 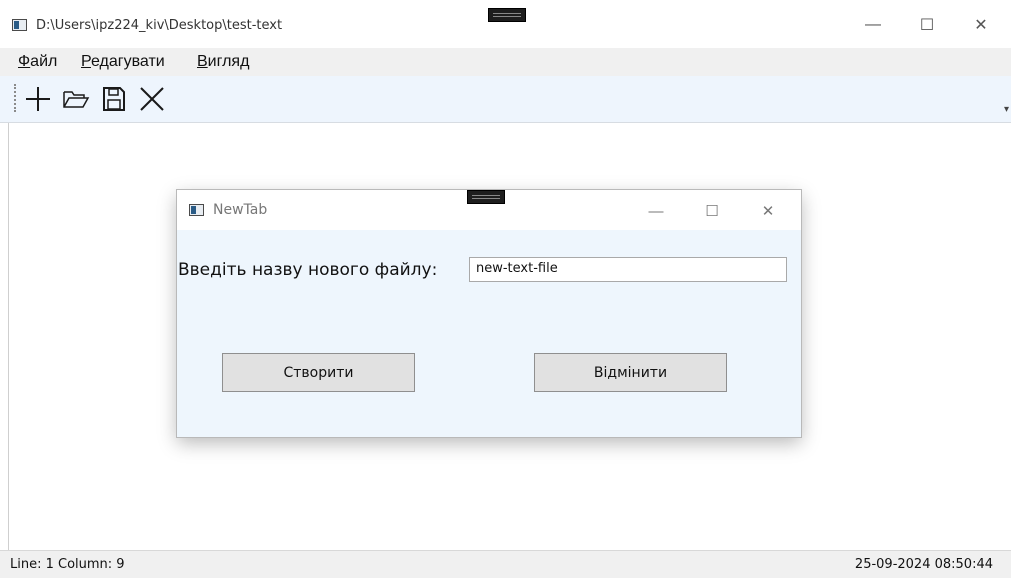 I want to click on dialog-maximize-button: ☐, so click(x=712, y=211).